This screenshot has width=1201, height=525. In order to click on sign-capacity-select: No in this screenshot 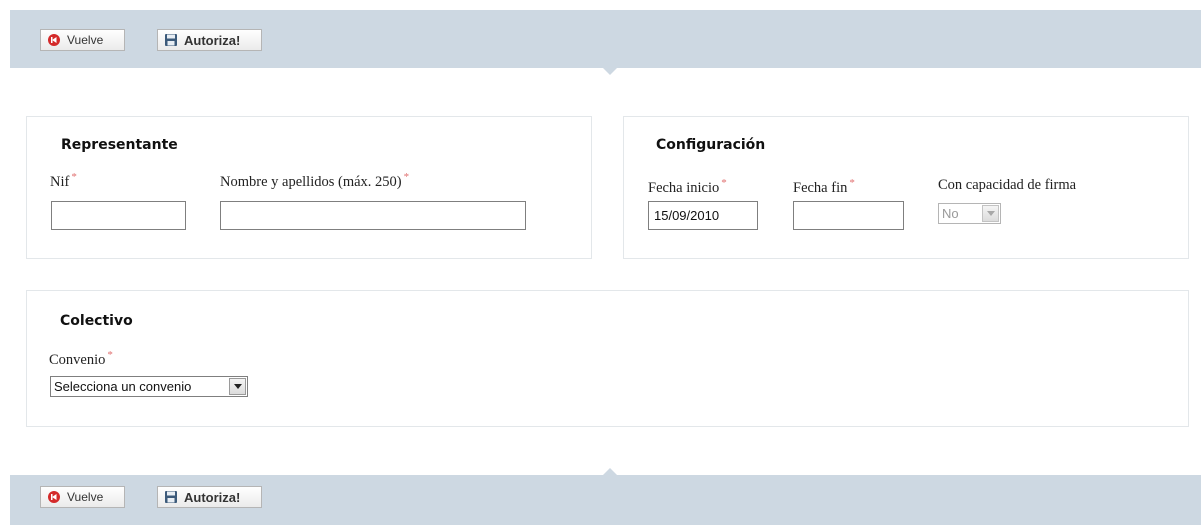, I will do `click(969, 213)`.